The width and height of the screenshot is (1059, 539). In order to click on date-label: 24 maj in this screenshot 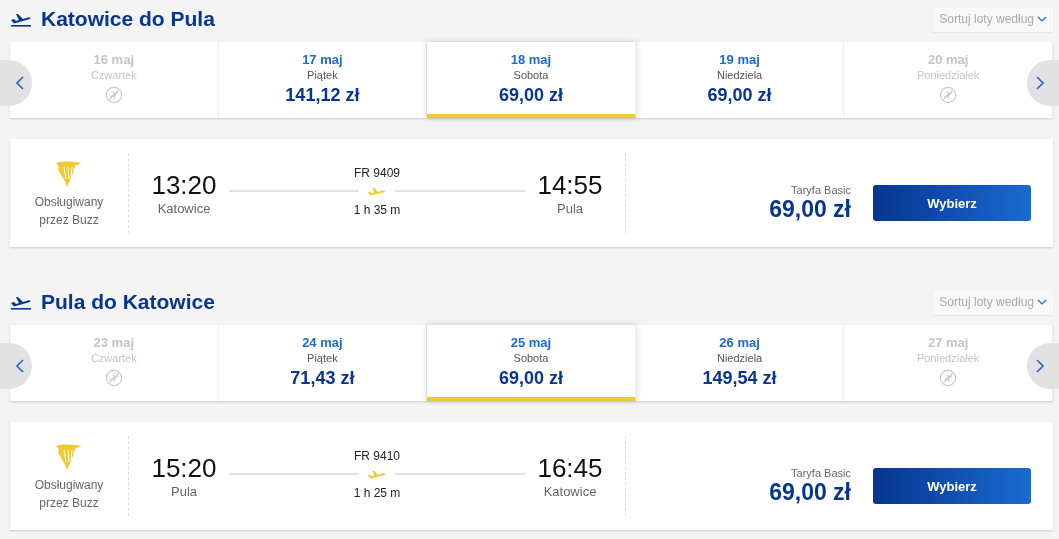, I will do `click(322, 342)`.